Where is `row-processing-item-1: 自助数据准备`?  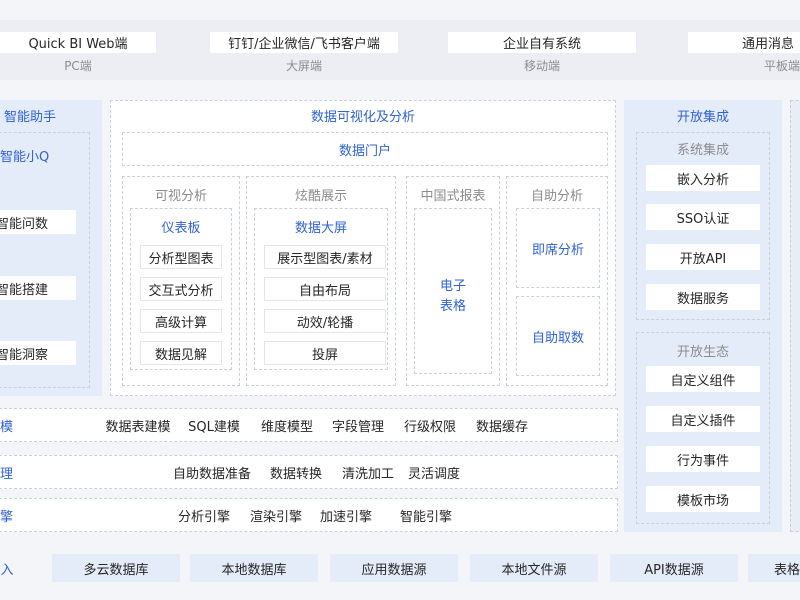 row-processing-item-1: 自助数据准备 is located at coordinates (211, 474).